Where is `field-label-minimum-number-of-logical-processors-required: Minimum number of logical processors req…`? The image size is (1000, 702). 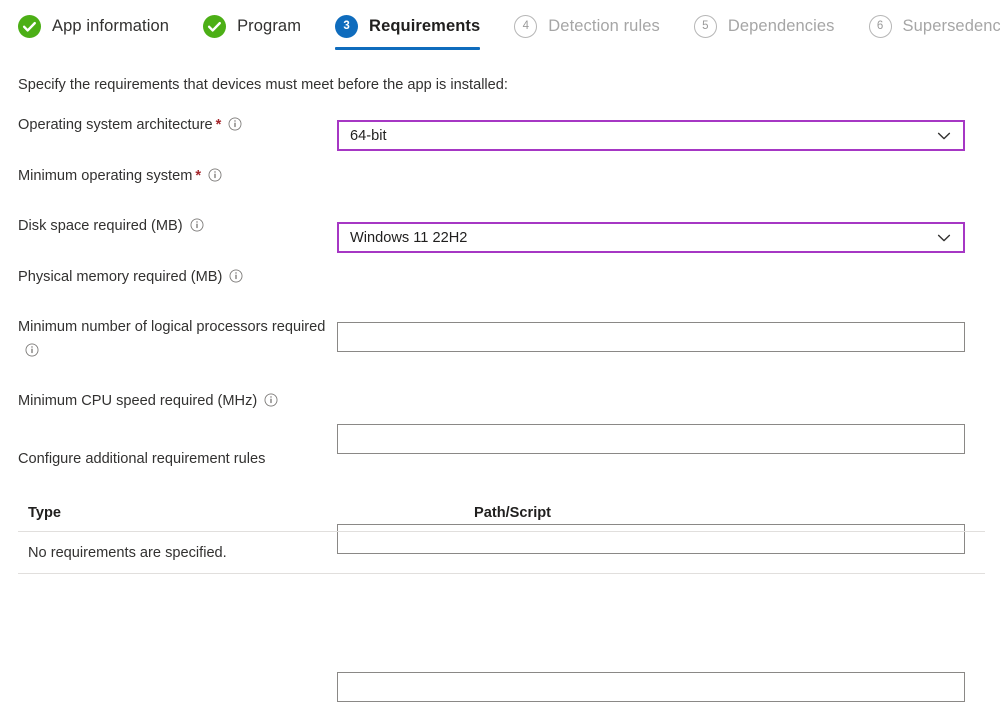 field-label-minimum-number-of-logical-processors-required: Minimum number of logical processors req… is located at coordinates (173, 339).